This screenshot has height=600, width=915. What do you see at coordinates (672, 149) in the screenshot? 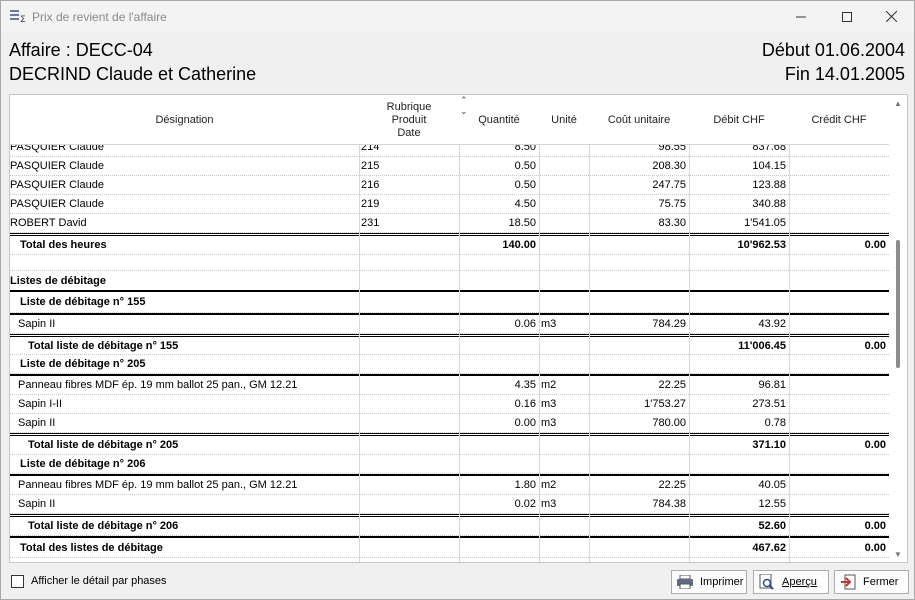
I see `cell-cout: 98.55` at bounding box center [672, 149].